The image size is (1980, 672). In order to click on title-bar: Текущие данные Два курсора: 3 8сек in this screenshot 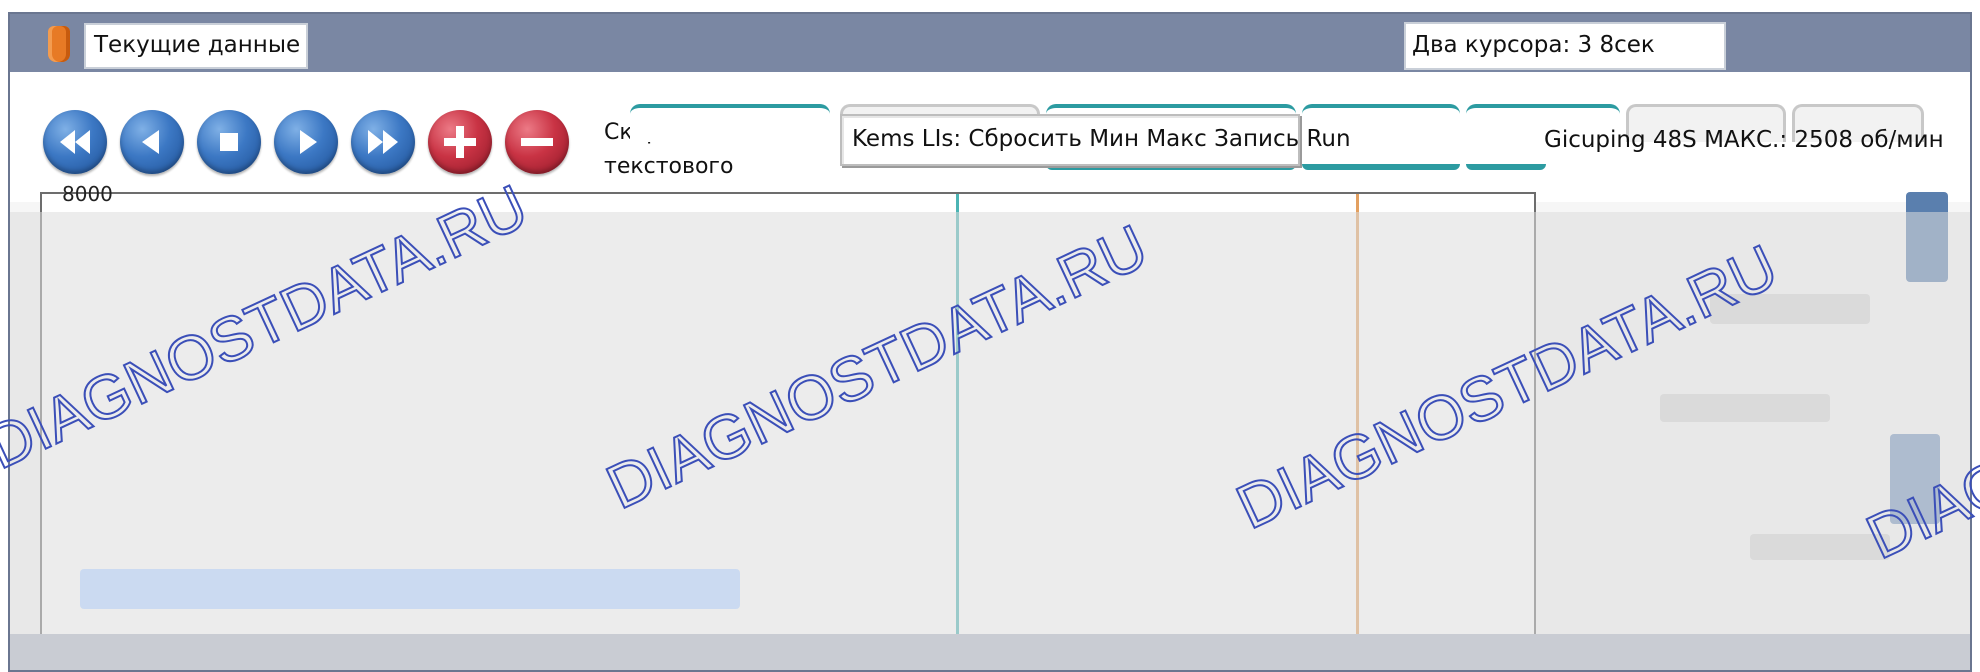, I will do `click(990, 44)`.